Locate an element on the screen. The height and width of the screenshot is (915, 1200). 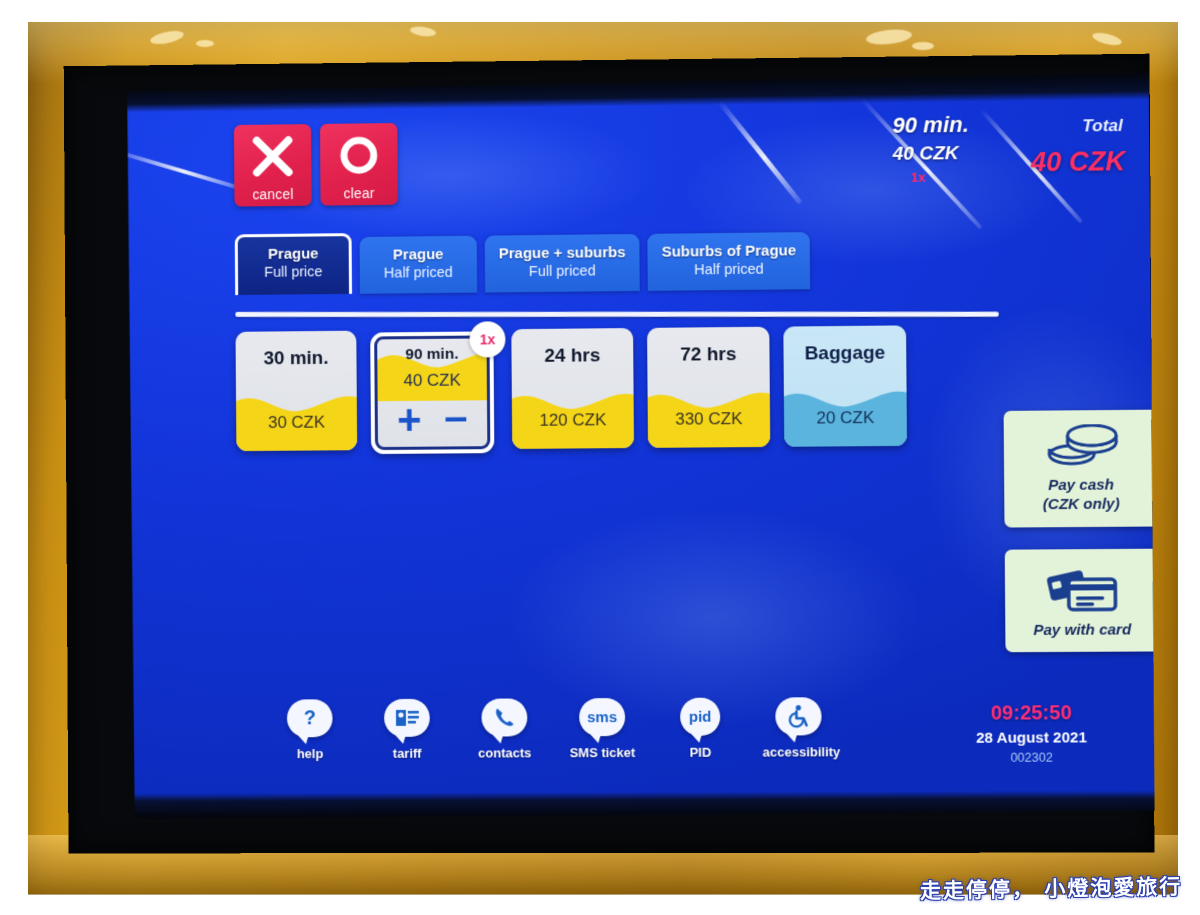
tariff-button: tariff is located at coordinates (407, 730).